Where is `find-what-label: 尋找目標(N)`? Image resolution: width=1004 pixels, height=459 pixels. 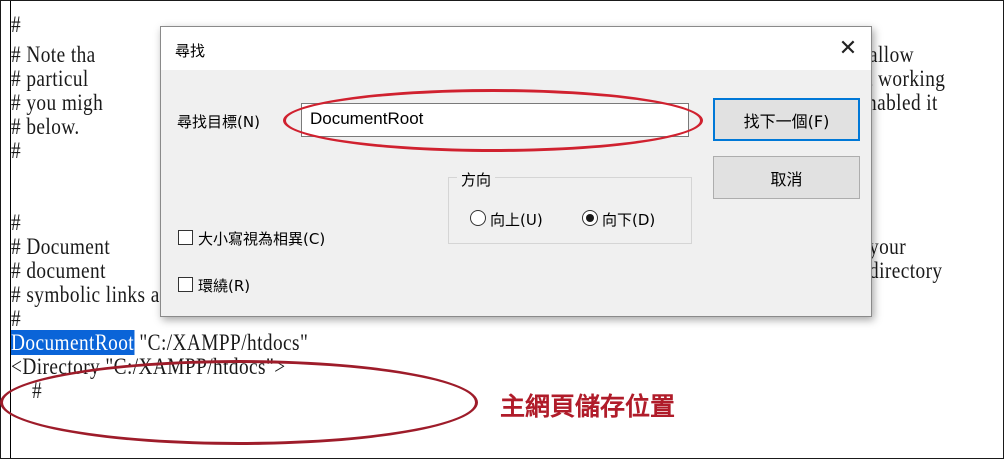
find-what-label: 尋找目標(N) is located at coordinates (218, 122).